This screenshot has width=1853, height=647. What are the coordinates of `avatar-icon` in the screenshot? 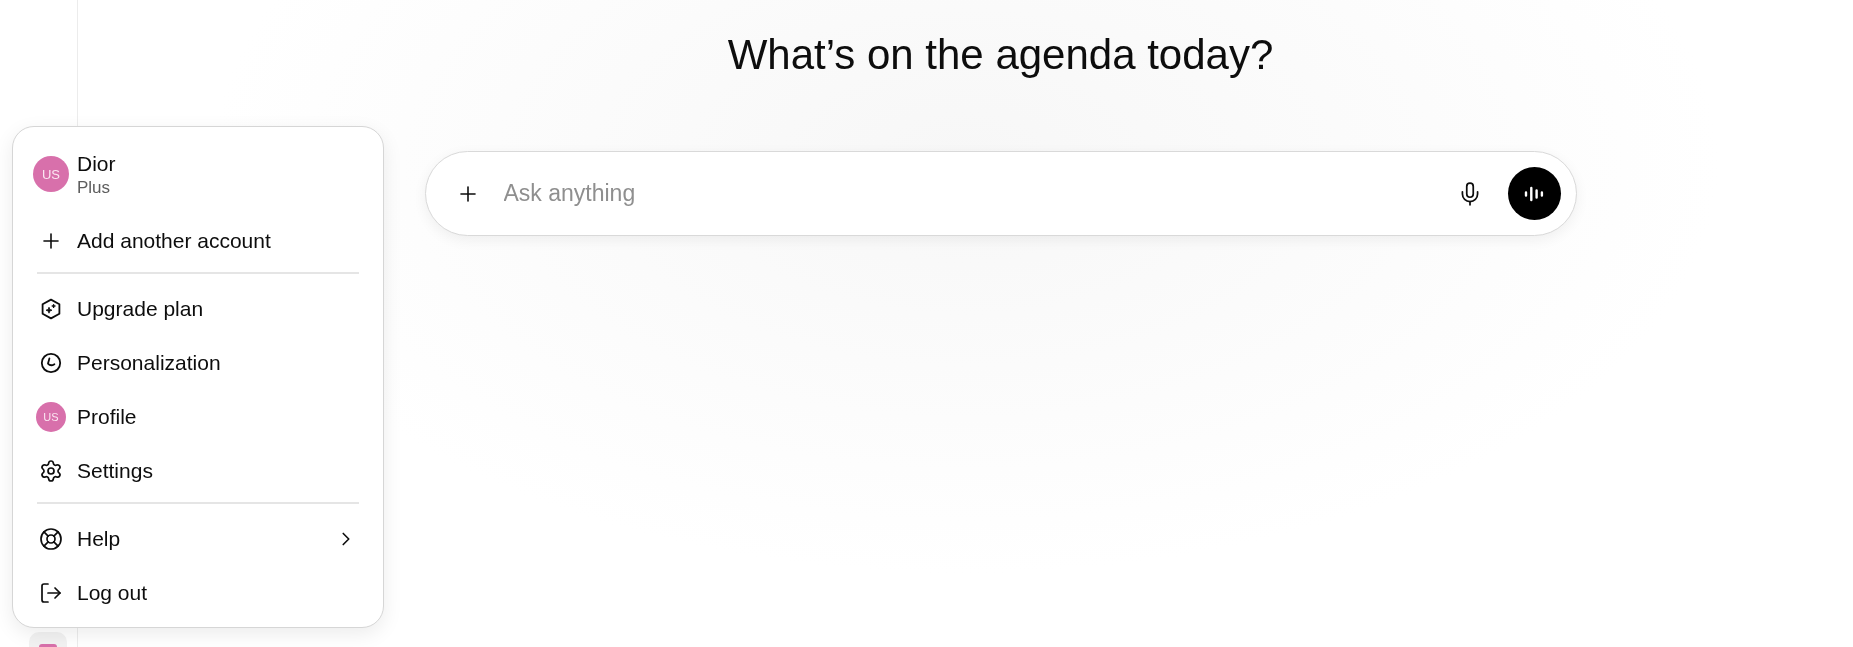 It's located at (48, 645).